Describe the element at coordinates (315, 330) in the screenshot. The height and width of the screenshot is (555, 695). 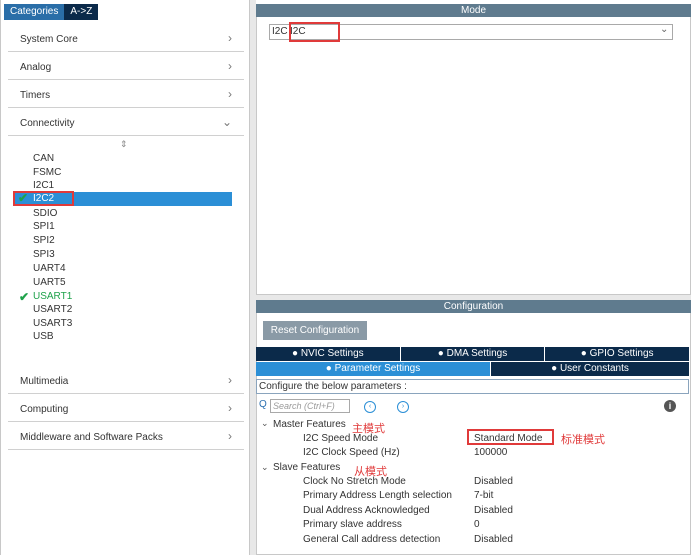
I see `reset-configuration-button: Reset Configuration` at that location.